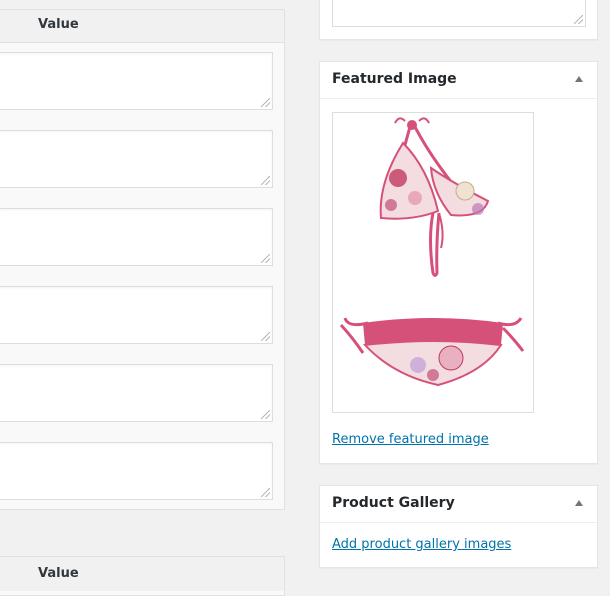 This screenshot has width=610, height=596. I want to click on featured-image-header: Featured Image, so click(458, 80).